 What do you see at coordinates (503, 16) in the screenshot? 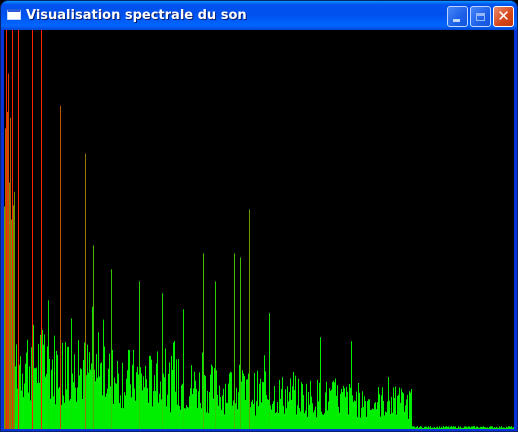
I see `close-button: ✕` at bounding box center [503, 16].